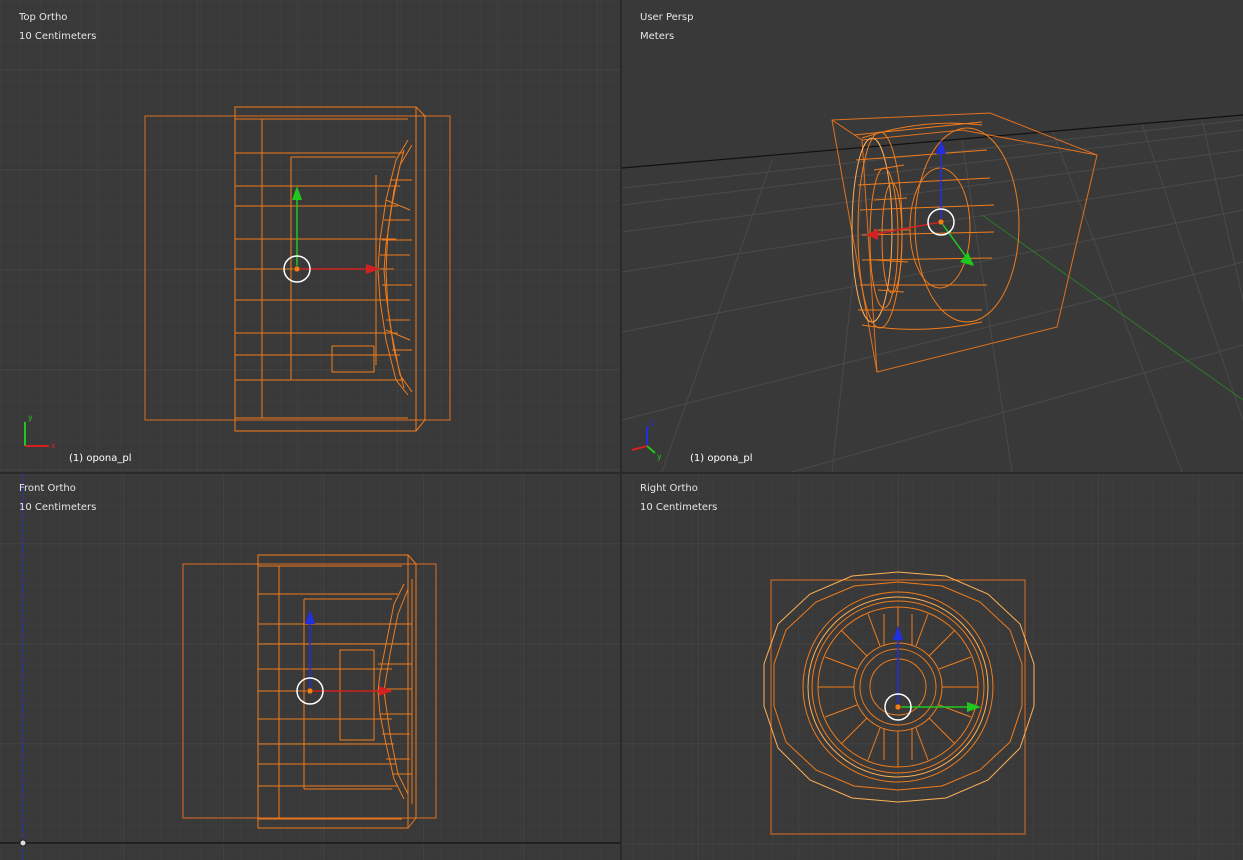 Image resolution: width=1243 pixels, height=860 pixels. What do you see at coordinates (43, 17) in the screenshot?
I see `view-name: Top Ortho` at bounding box center [43, 17].